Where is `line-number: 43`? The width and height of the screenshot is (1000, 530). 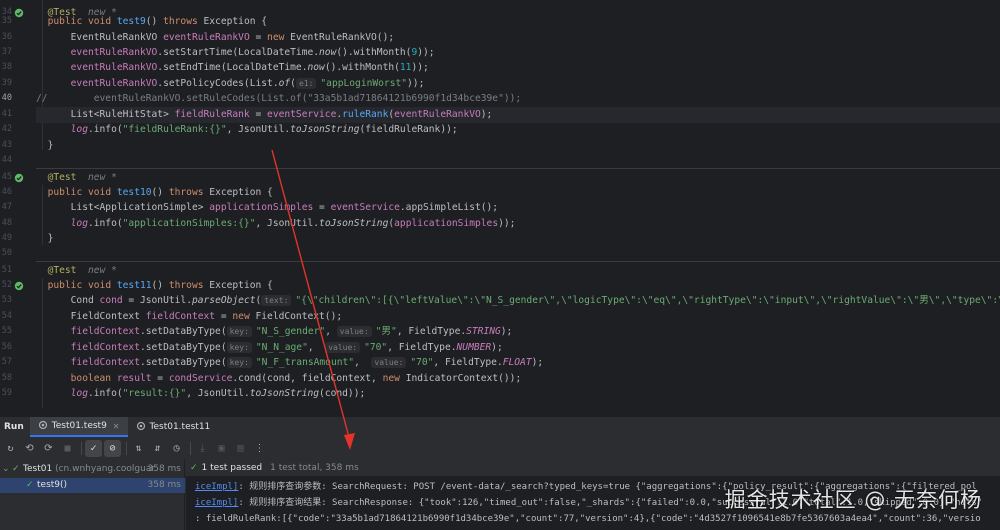
line-number: 43 is located at coordinates (6, 145).